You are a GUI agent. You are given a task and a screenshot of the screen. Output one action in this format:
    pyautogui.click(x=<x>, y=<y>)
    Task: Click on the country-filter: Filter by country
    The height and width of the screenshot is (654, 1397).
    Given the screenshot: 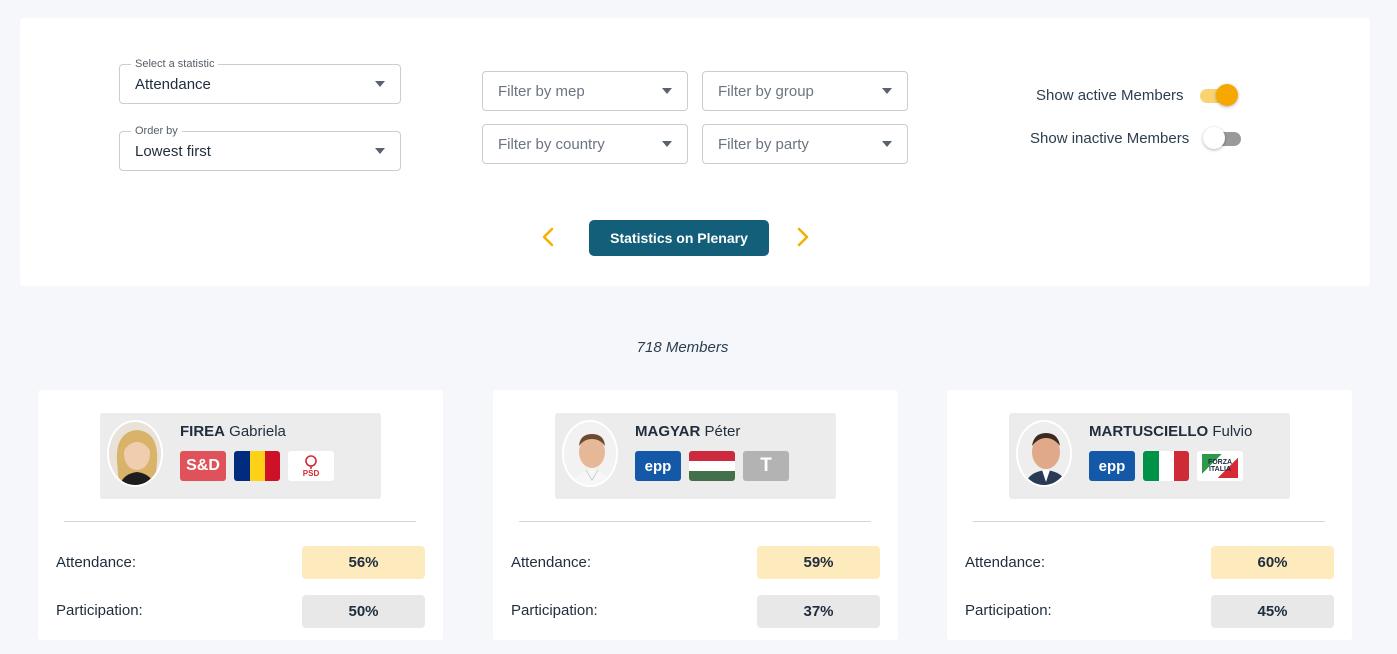 What is the action you would take?
    pyautogui.click(x=585, y=144)
    